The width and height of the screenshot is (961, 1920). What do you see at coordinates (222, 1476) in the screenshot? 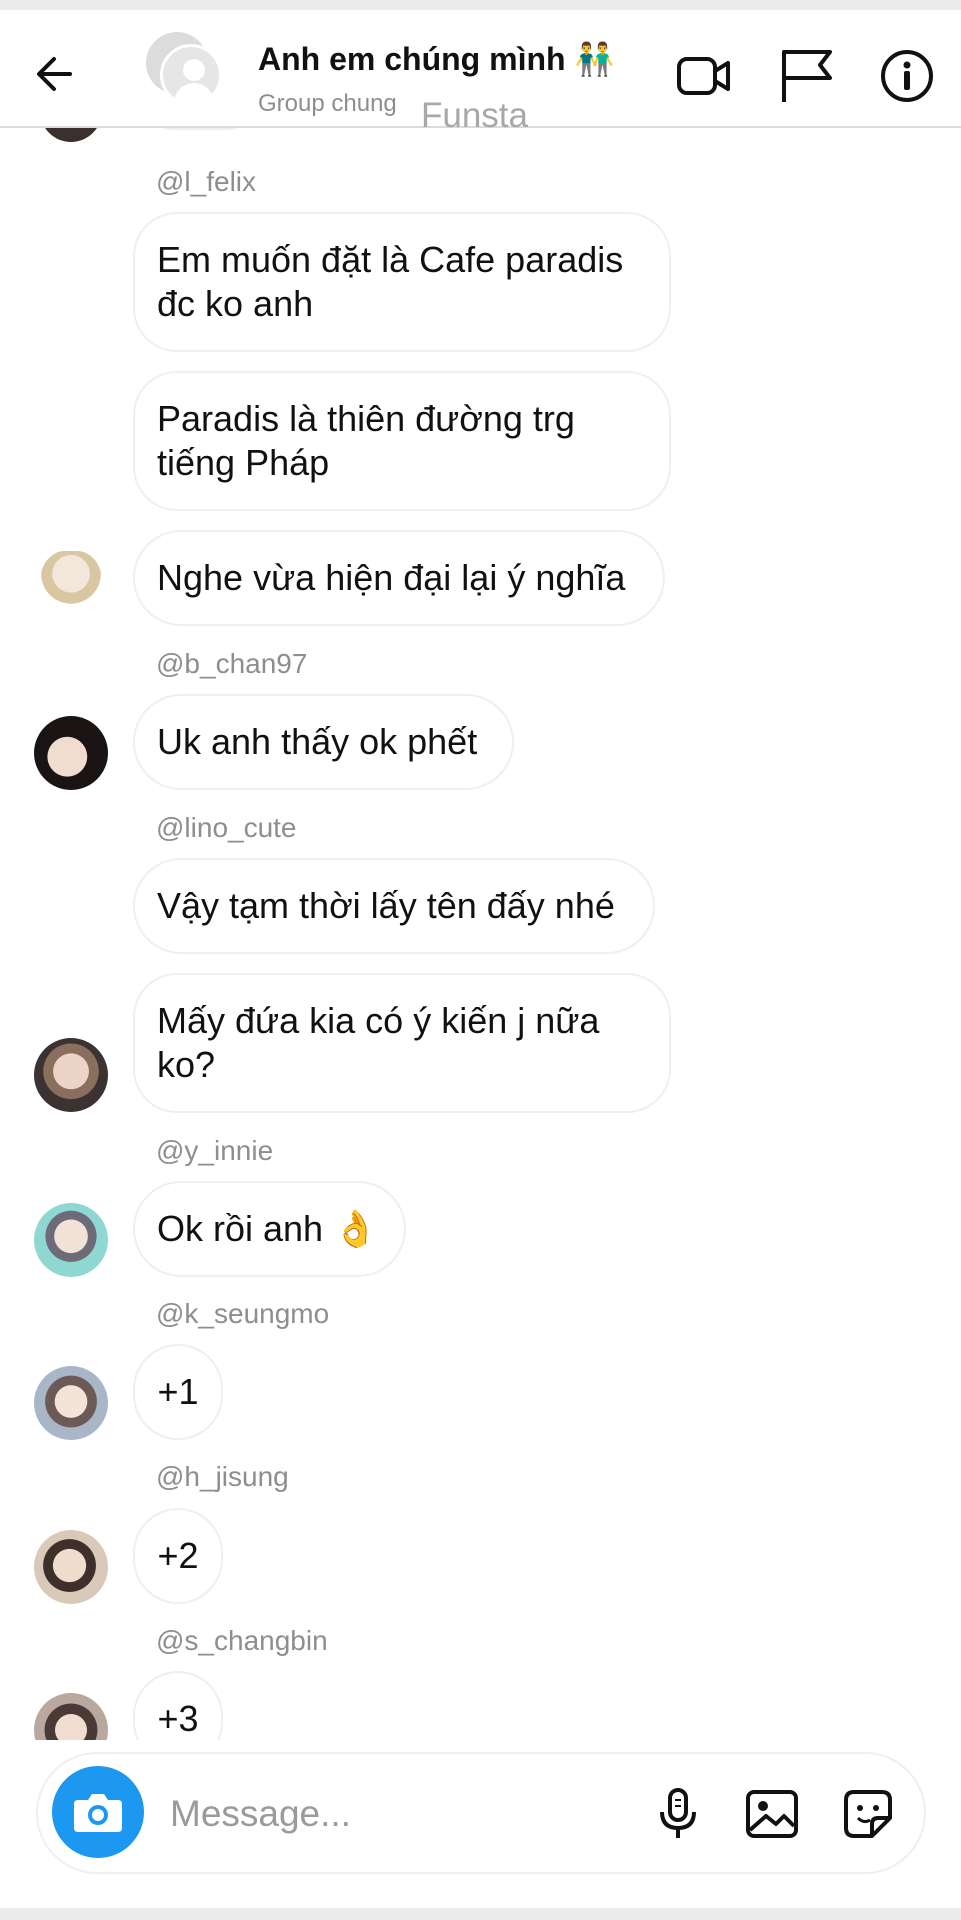
I see `sender-username: @h_jisung` at bounding box center [222, 1476].